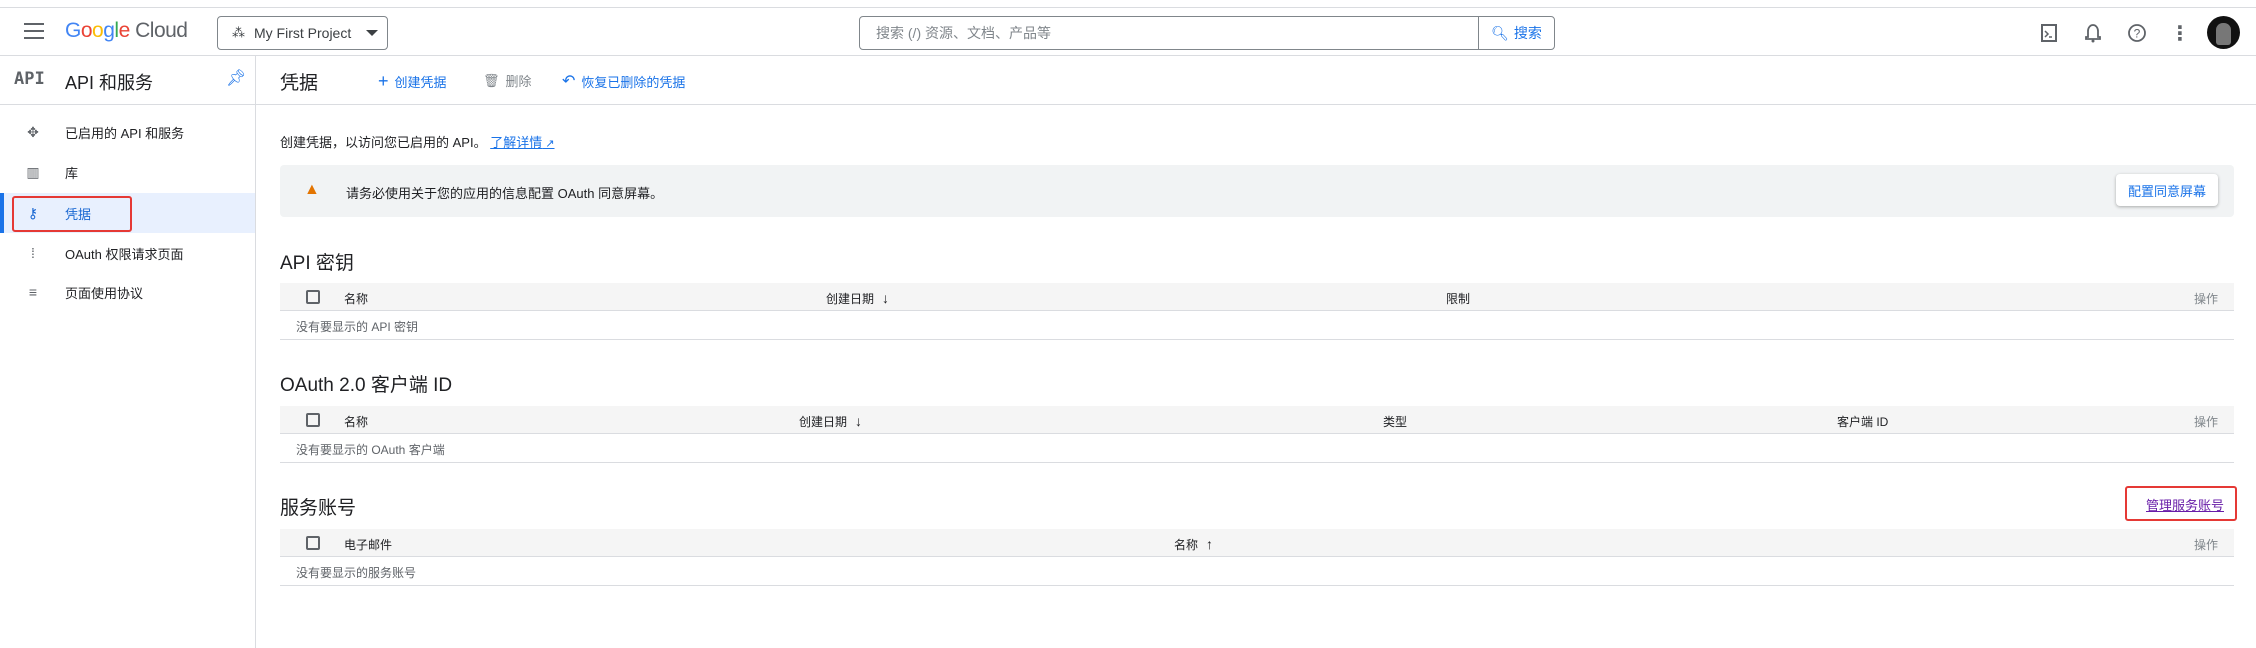 The width and height of the screenshot is (2256, 648). Describe the element at coordinates (1257, 297) in the screenshot. I see `api-keys-table-header: 名称 创建日期 ↓ 限制 操作` at that location.